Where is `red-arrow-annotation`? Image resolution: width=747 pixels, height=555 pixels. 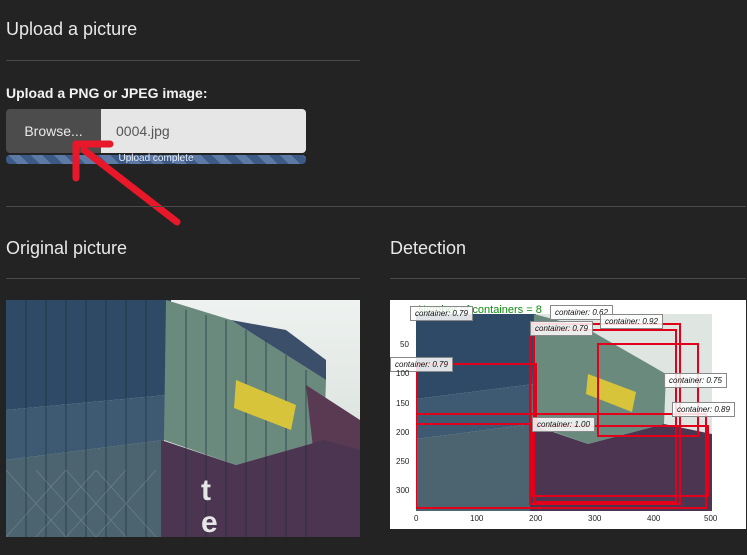 red-arrow-annotation is located at coordinates (126, 183).